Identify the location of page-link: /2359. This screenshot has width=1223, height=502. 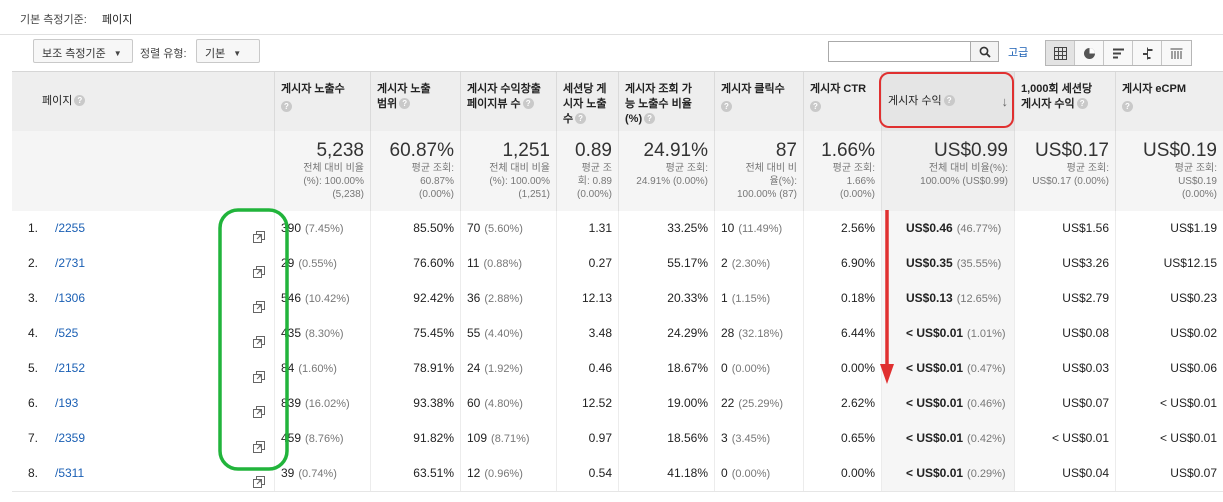
(70, 438).